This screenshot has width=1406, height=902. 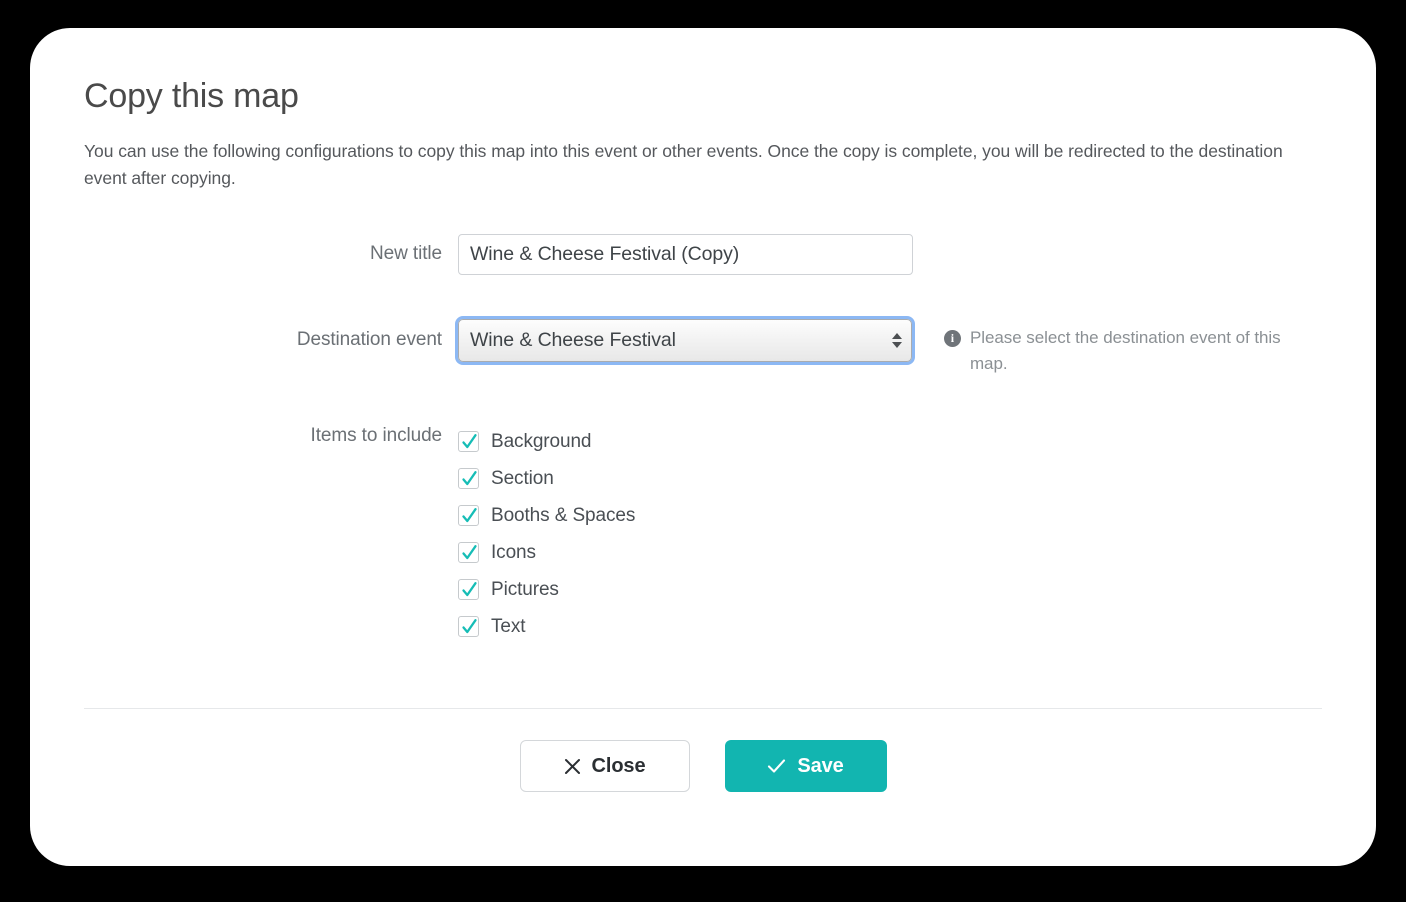 I want to click on checkbox-label: Text, so click(x=508, y=626).